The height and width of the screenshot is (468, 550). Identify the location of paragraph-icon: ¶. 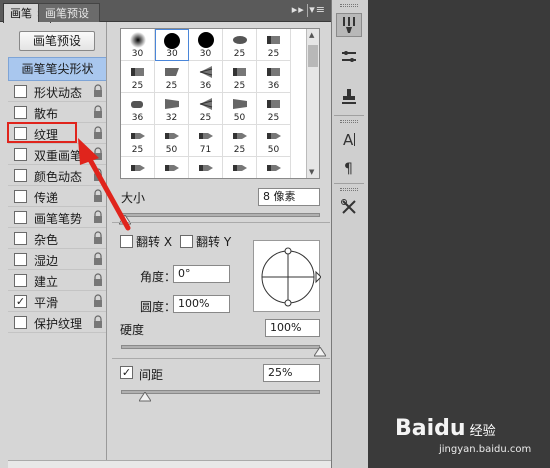
(349, 167).